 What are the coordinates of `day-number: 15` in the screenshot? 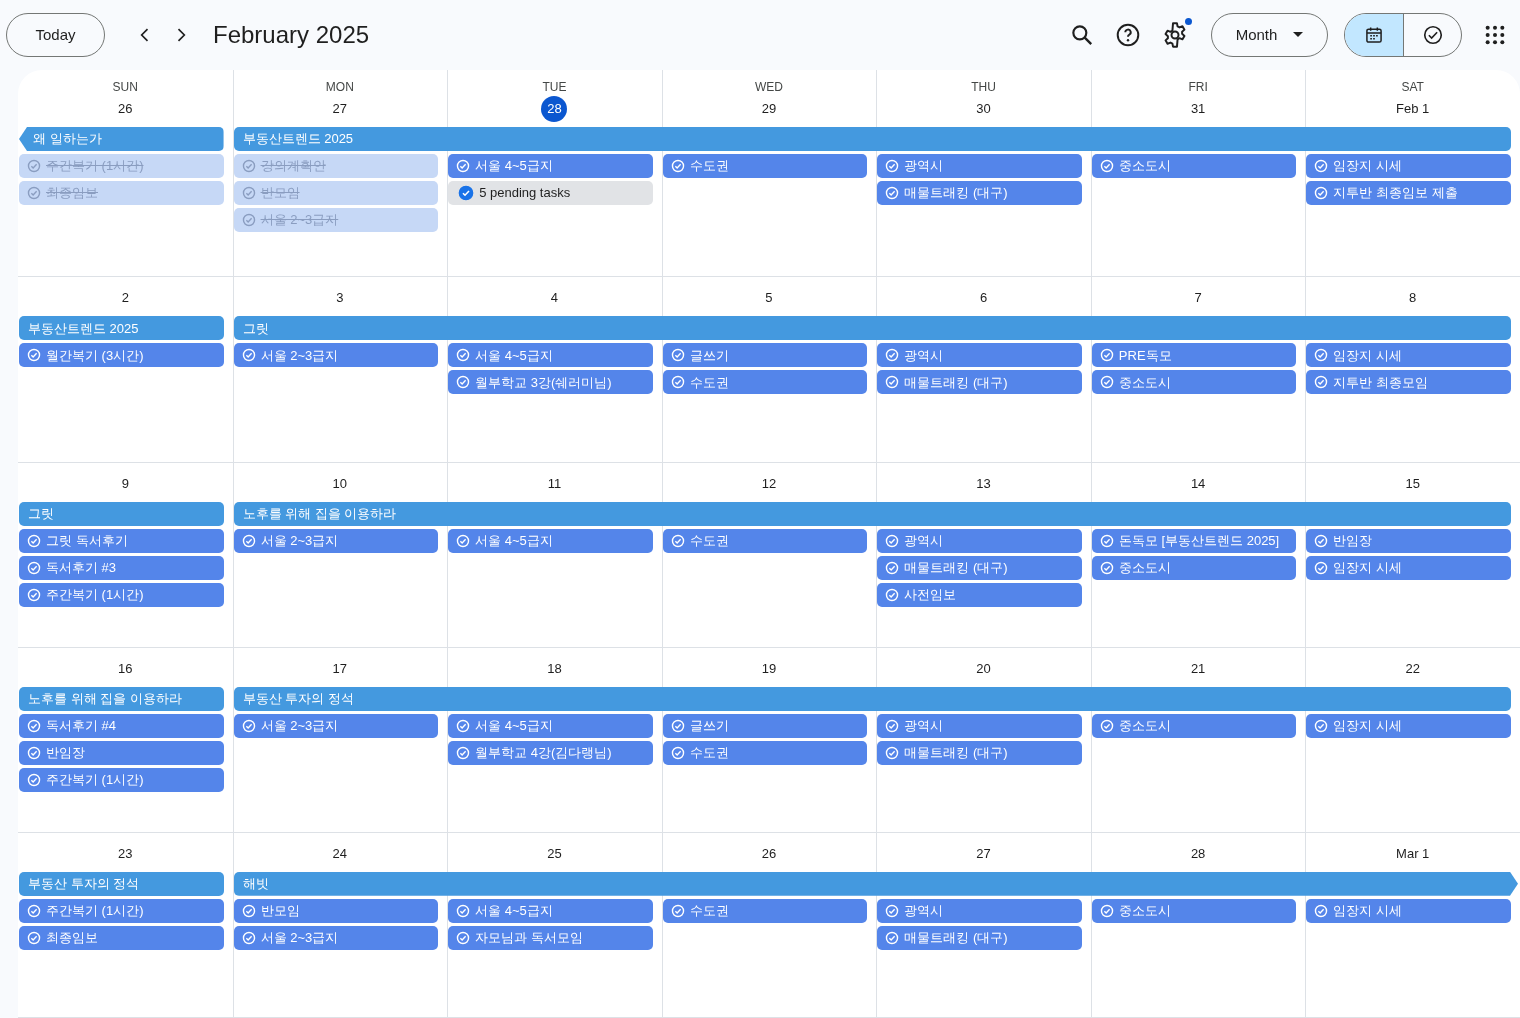 It's located at (1412, 483).